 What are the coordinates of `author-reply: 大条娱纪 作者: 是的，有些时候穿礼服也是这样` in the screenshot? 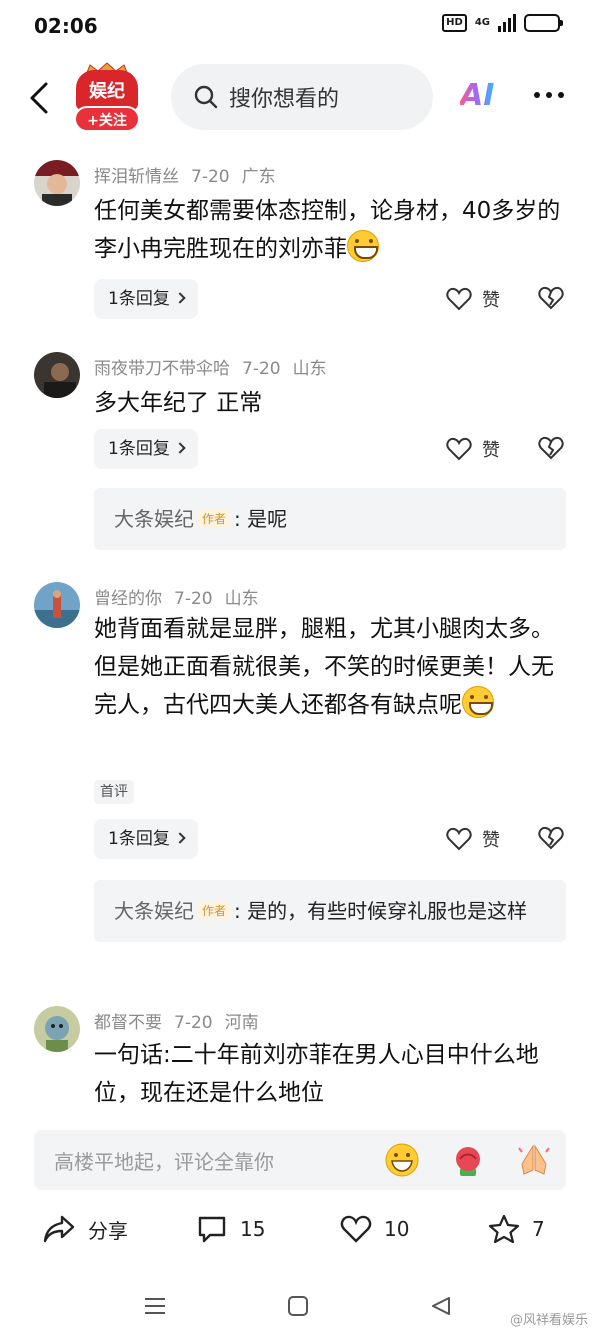 It's located at (330, 911).